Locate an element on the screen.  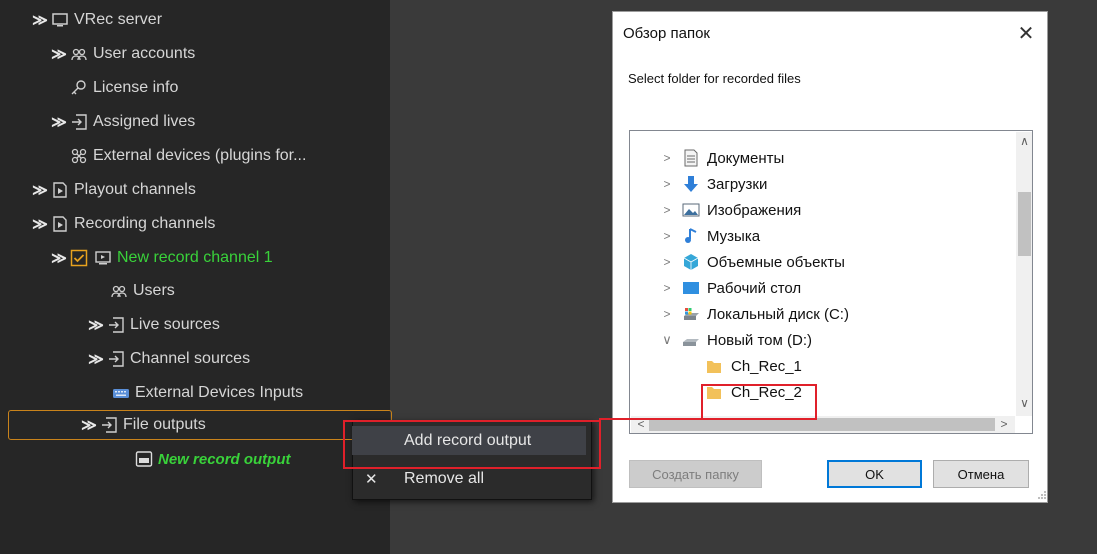
folder-item-pictures: > Изображения is located at coordinates (823, 210).